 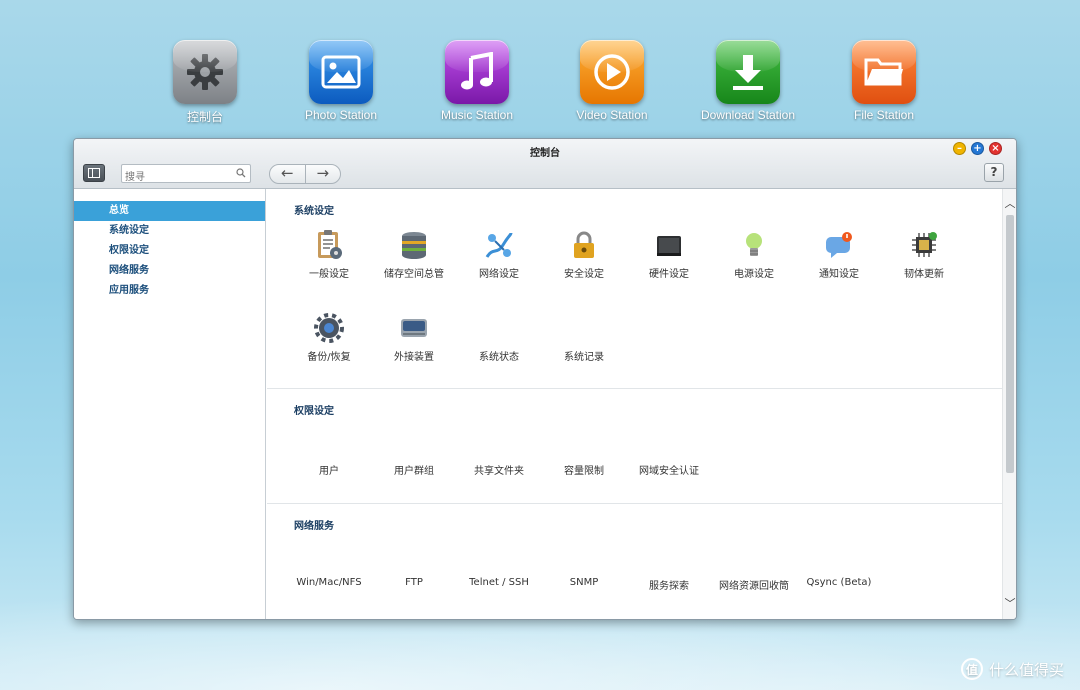 I want to click on item-users: 用户, so click(x=329, y=469).